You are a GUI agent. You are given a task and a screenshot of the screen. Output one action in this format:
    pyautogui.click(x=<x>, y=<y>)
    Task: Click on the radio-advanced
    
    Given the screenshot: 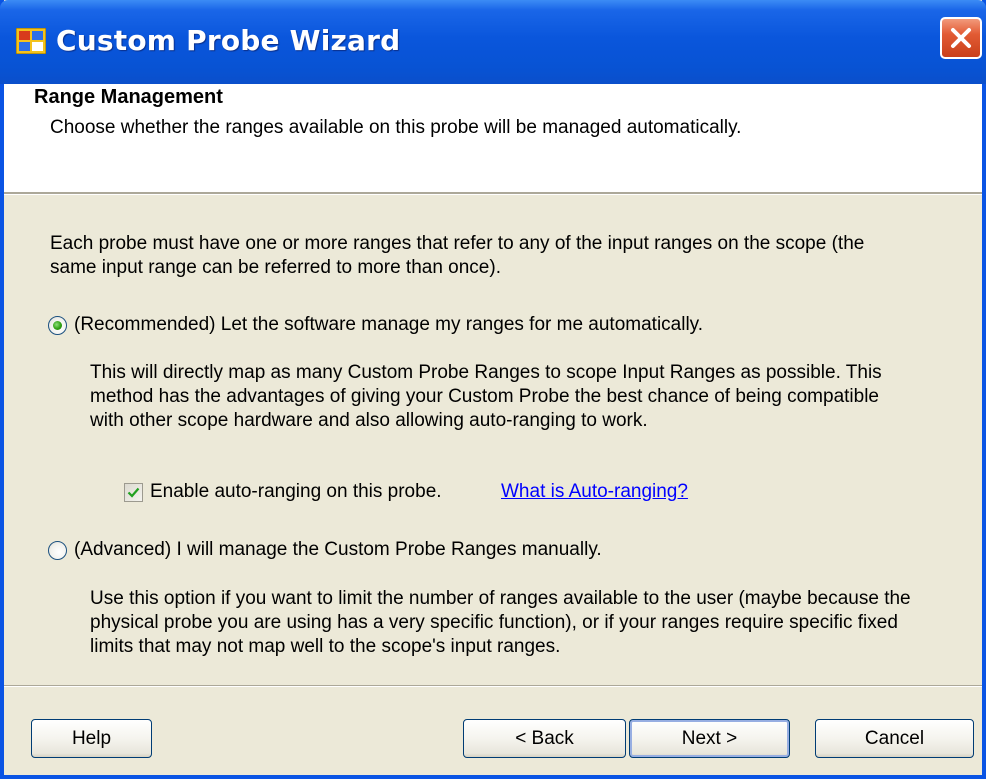 What is the action you would take?
    pyautogui.click(x=57, y=550)
    